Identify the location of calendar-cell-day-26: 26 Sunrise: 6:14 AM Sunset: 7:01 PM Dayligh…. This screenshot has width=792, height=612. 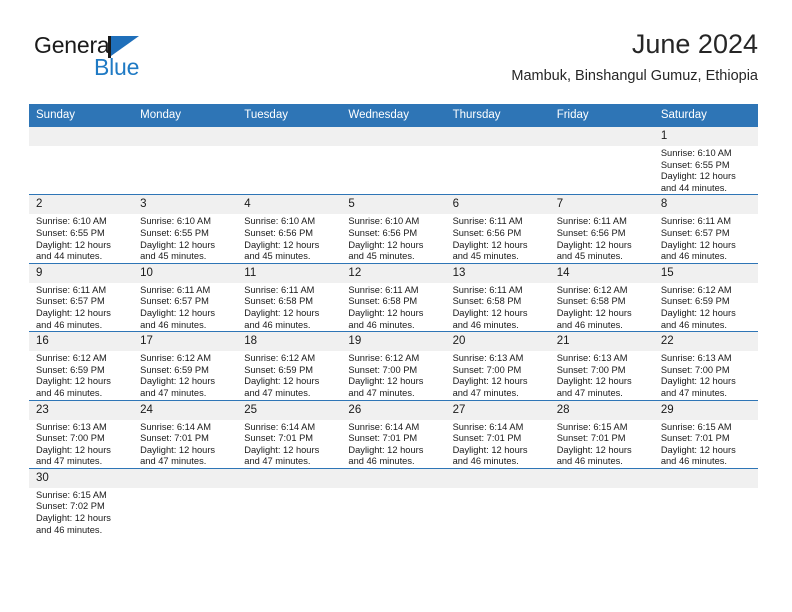
(393, 434).